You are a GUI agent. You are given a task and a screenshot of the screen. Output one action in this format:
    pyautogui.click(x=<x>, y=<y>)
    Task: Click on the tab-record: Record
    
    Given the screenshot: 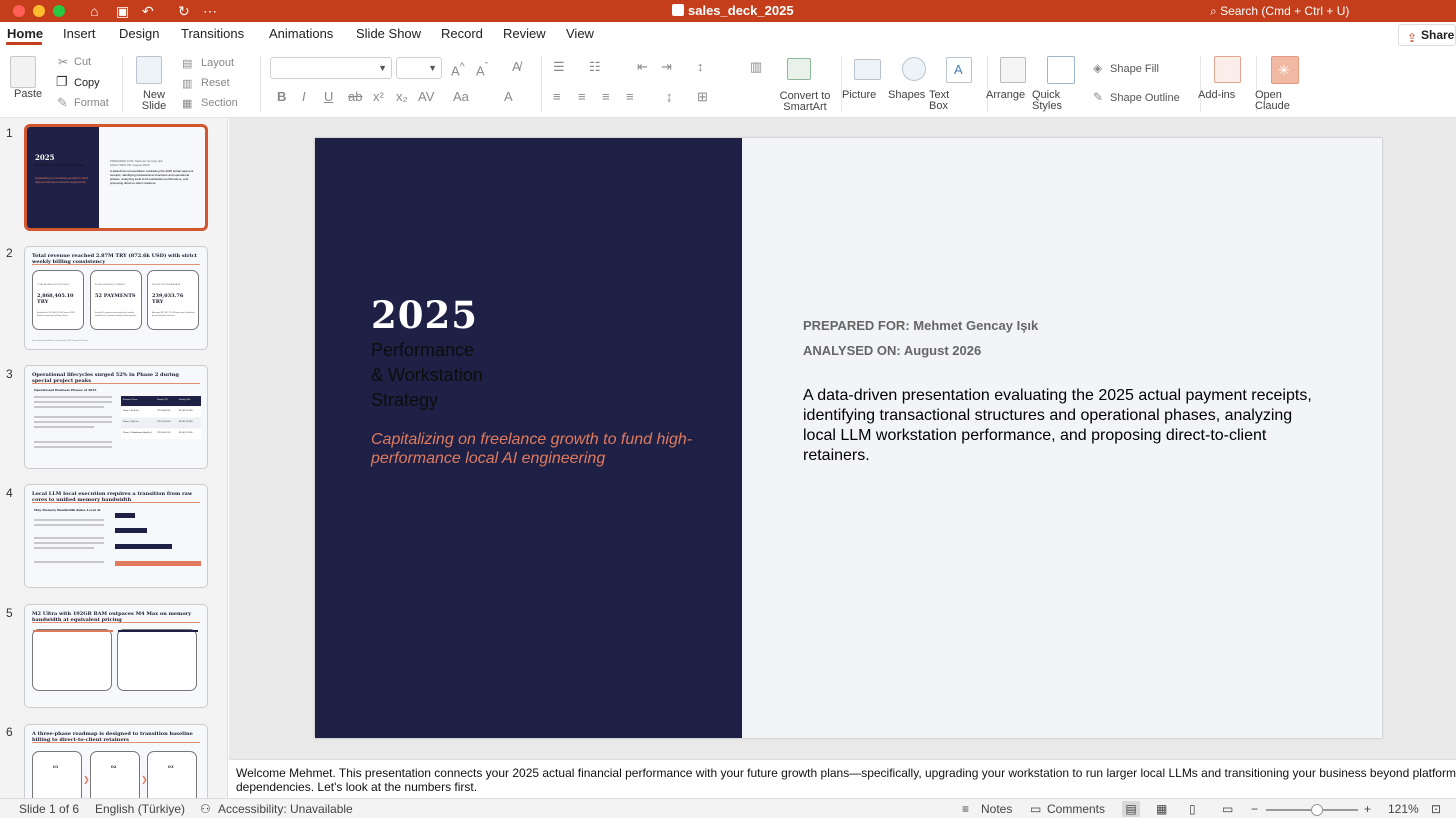 What is the action you would take?
    pyautogui.click(x=462, y=34)
    